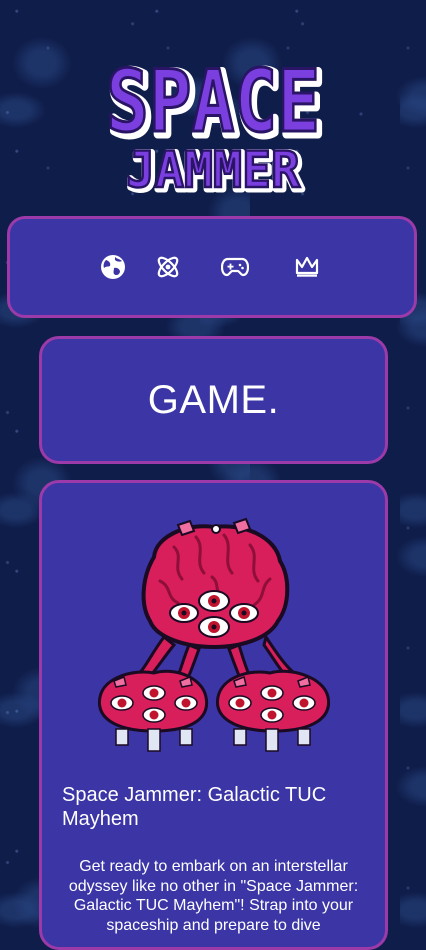 The height and width of the screenshot is (950, 426). Describe the element at coordinates (212, 267) in the screenshot. I see `main-nav` at that location.